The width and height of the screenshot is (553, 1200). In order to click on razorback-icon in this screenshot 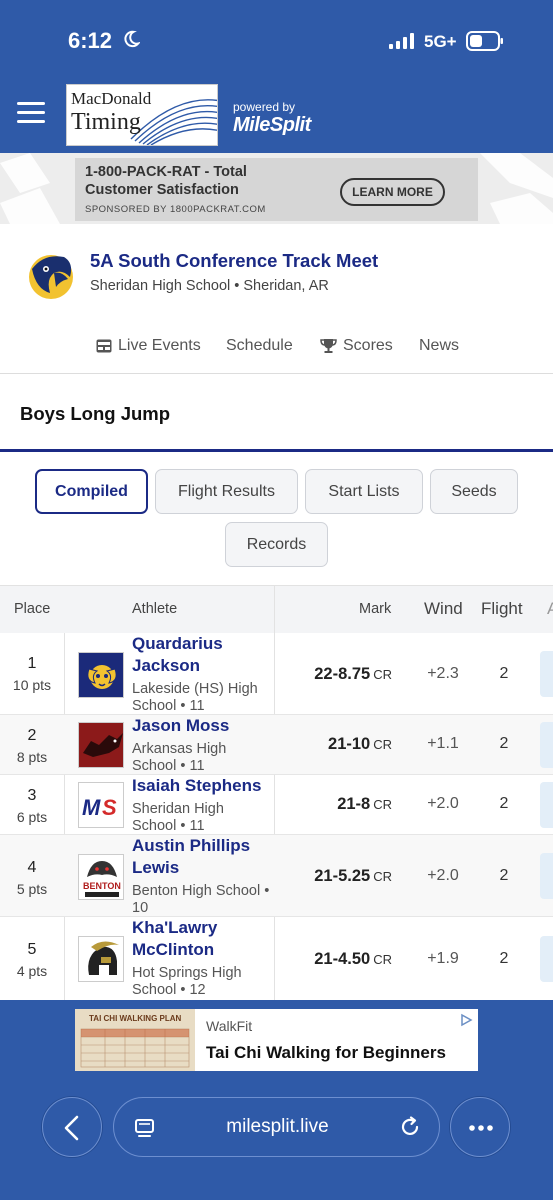, I will do `click(103, 745)`.